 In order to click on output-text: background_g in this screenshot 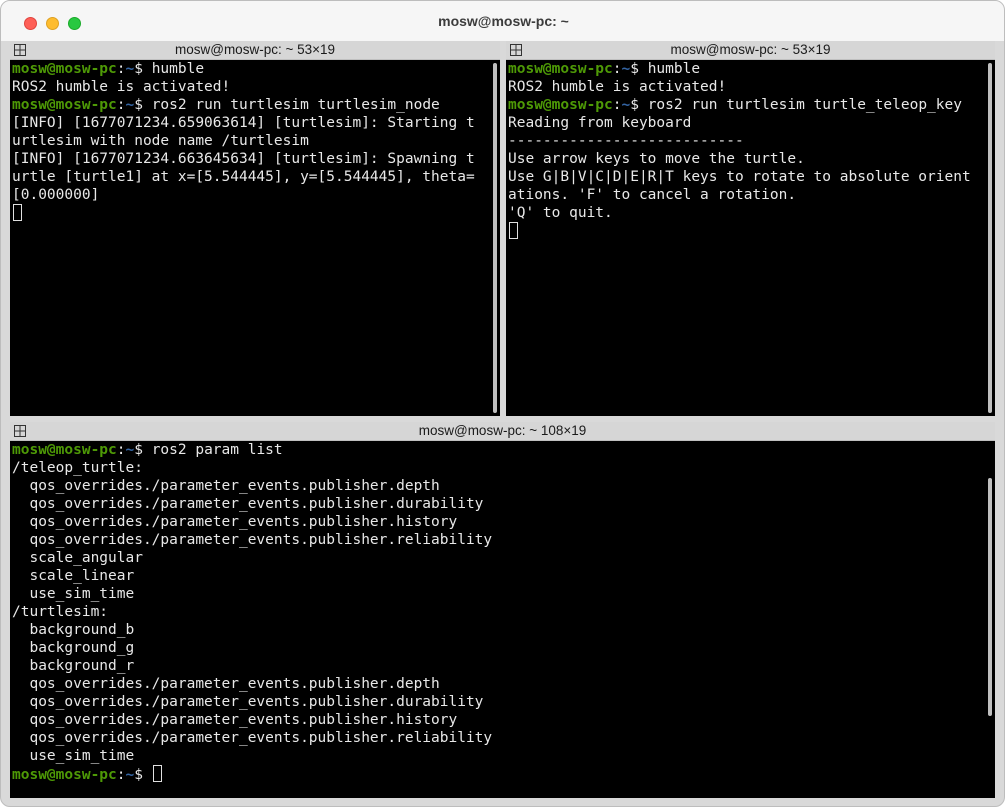, I will do `click(73, 648)`.